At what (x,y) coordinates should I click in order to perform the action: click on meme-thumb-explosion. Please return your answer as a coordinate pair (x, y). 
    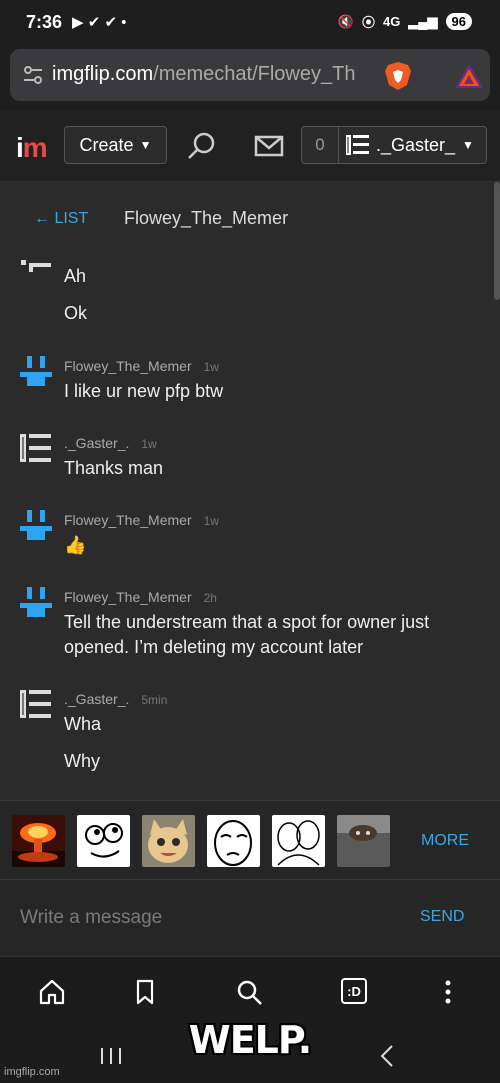
    Looking at the image, I should click on (38, 841).